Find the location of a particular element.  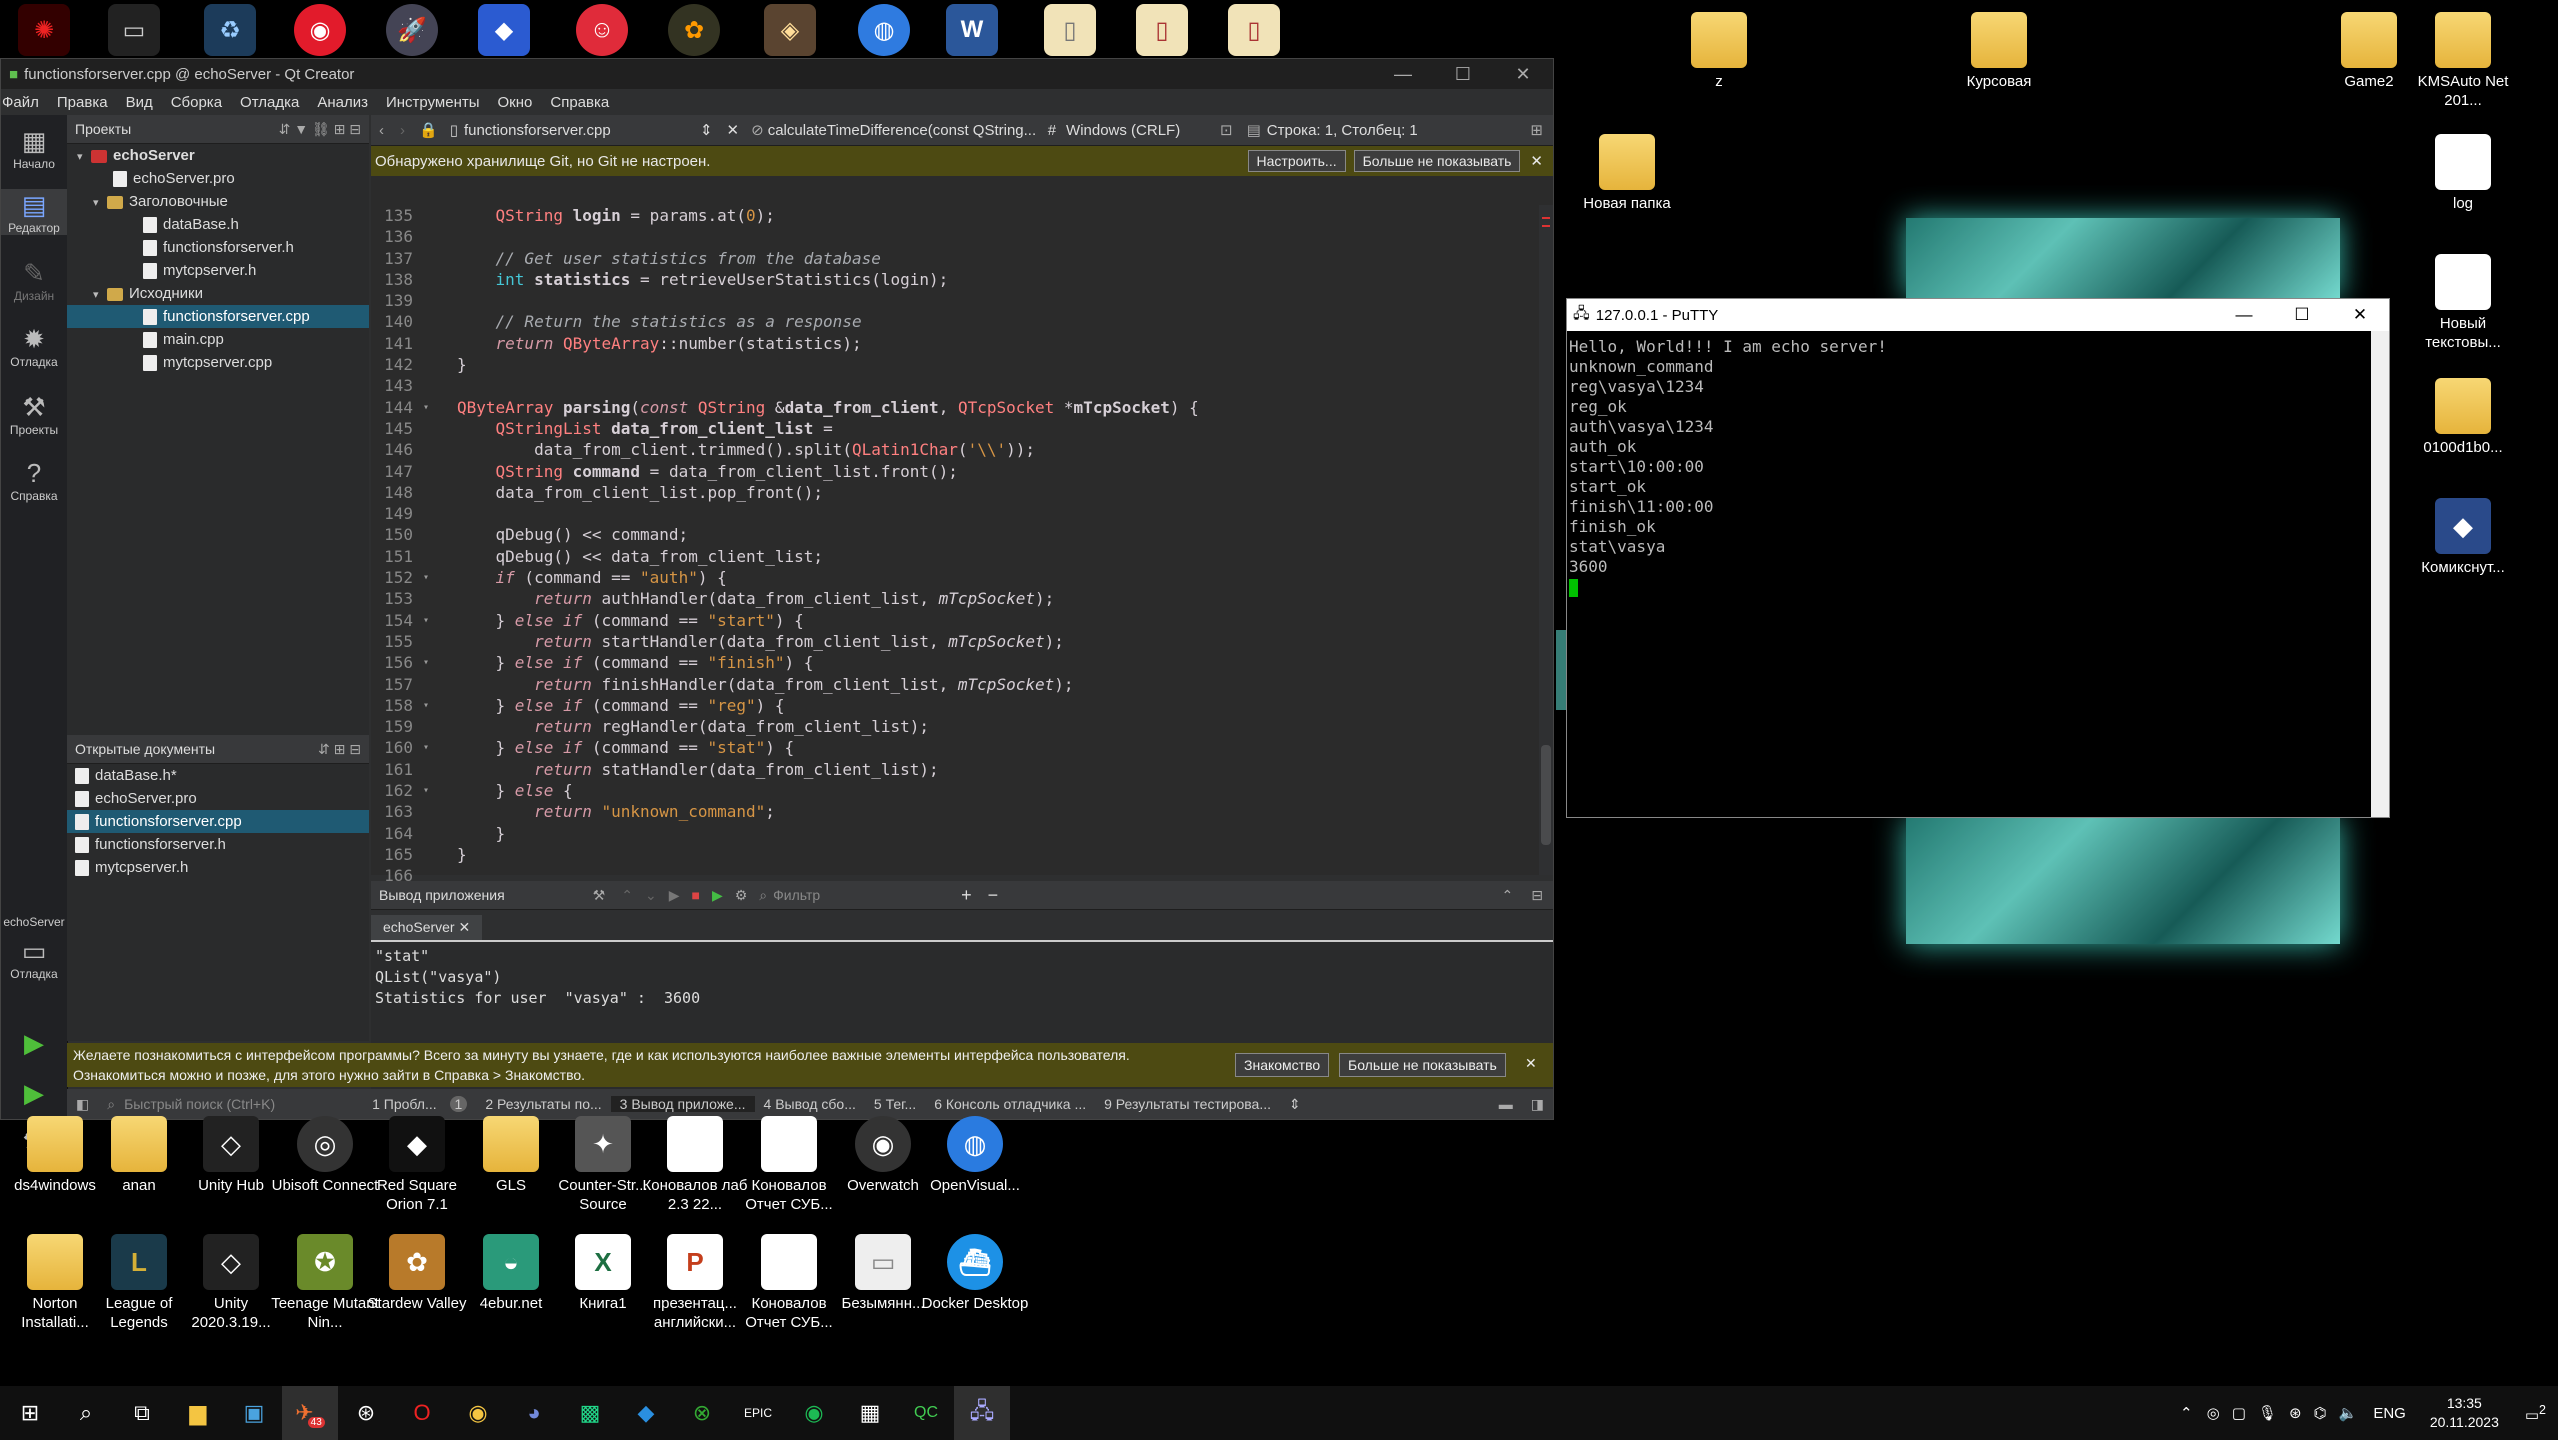

rerun-icon: ▶ is located at coordinates (674, 895).